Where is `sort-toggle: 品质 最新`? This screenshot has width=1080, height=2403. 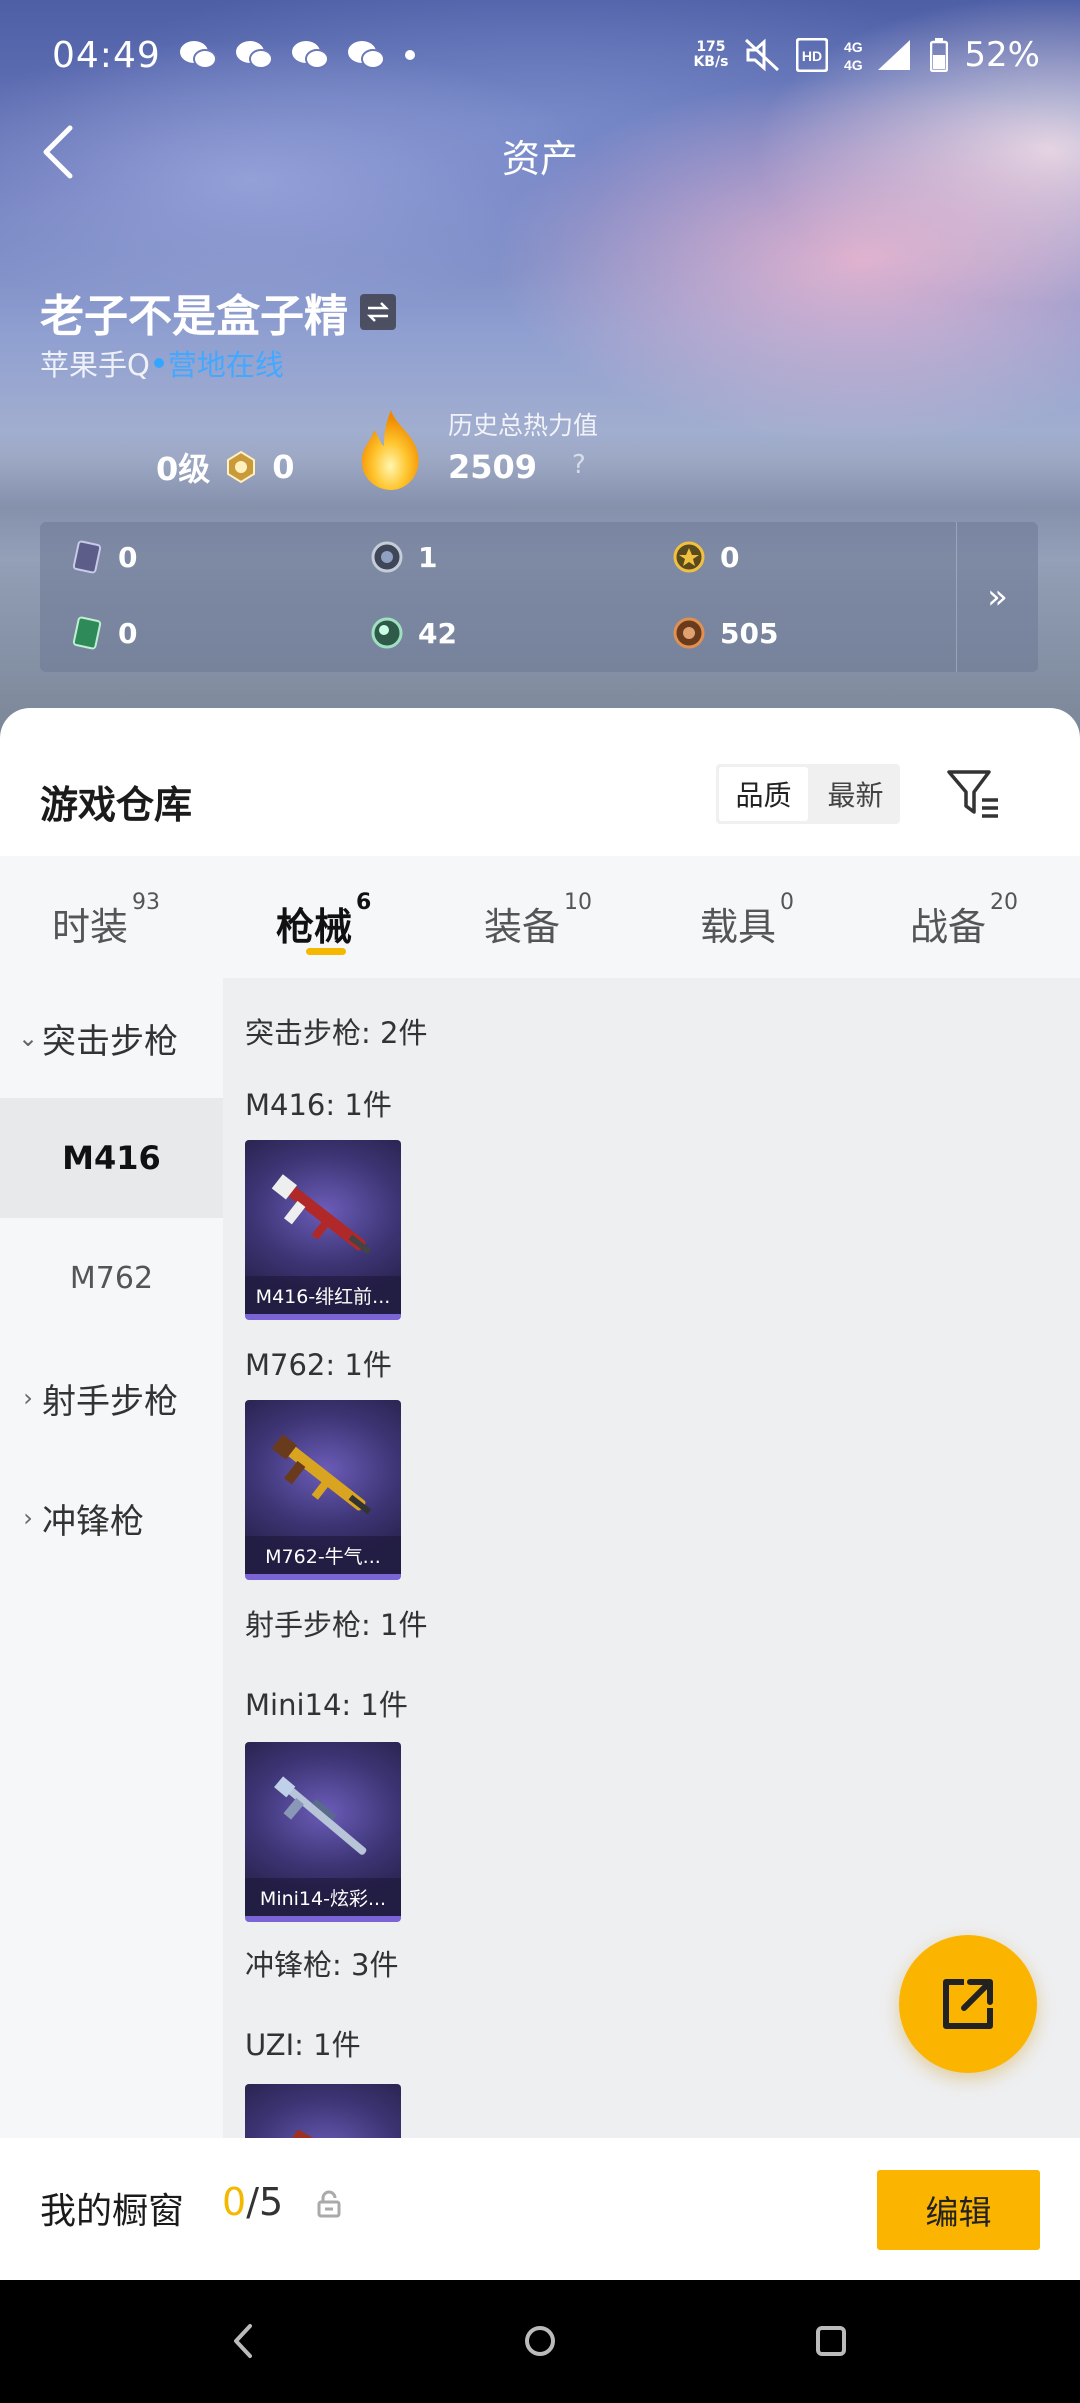 sort-toggle: 品质 最新 is located at coordinates (808, 794).